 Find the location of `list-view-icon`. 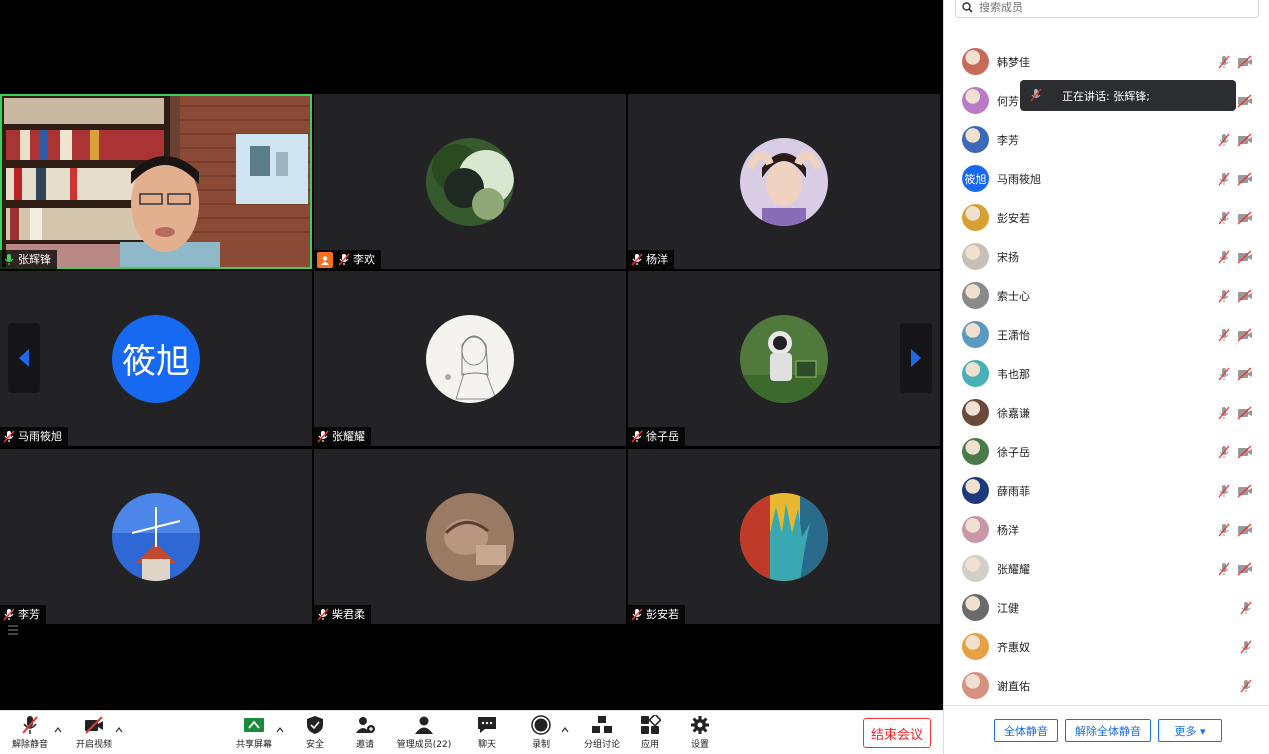

list-view-icon is located at coordinates (13, 630).